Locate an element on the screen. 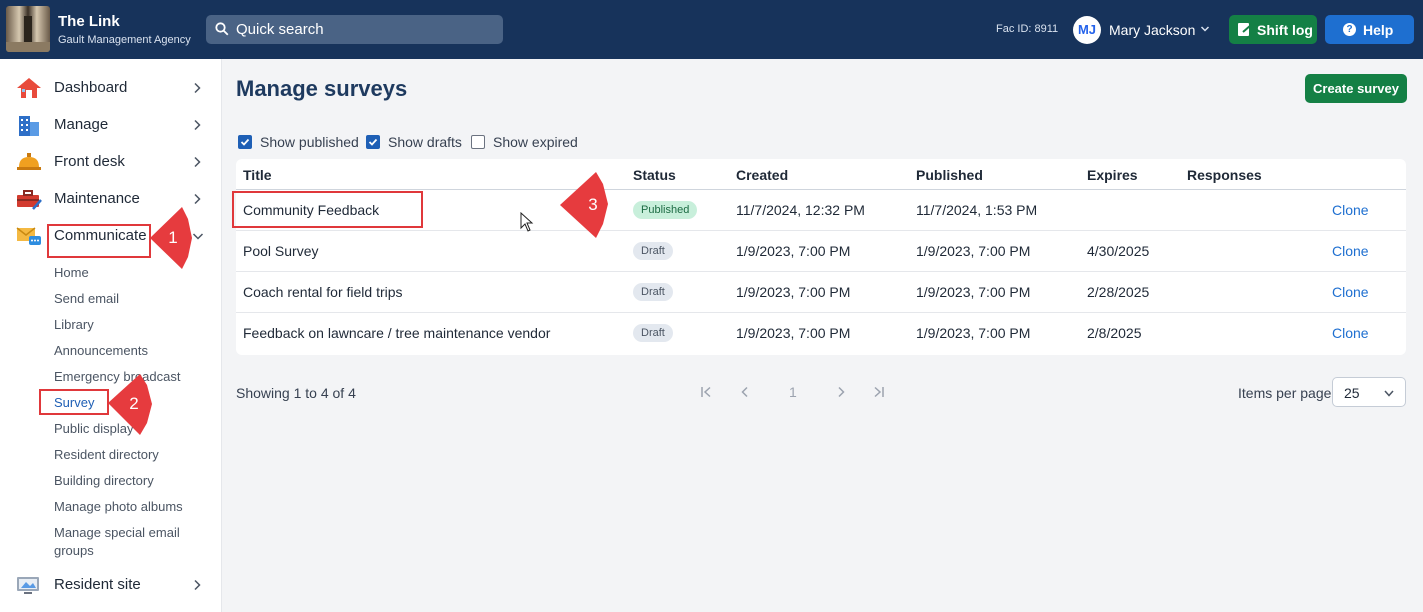  avatar: MJ is located at coordinates (1087, 30).